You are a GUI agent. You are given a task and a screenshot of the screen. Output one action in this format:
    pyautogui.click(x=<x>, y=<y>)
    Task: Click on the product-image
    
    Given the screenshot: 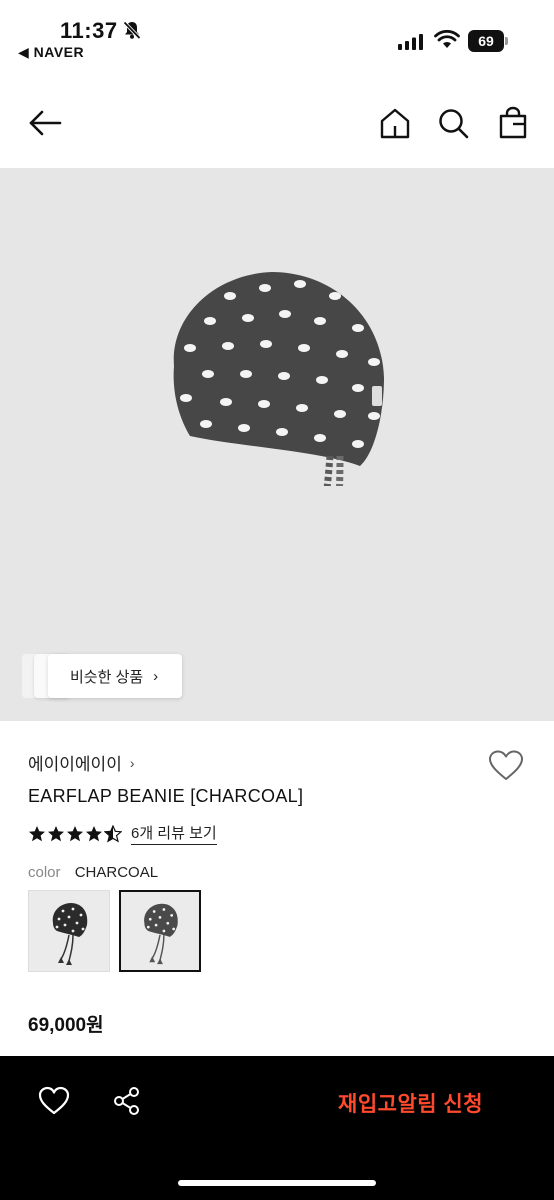 What is the action you would take?
    pyautogui.click(x=278, y=379)
    